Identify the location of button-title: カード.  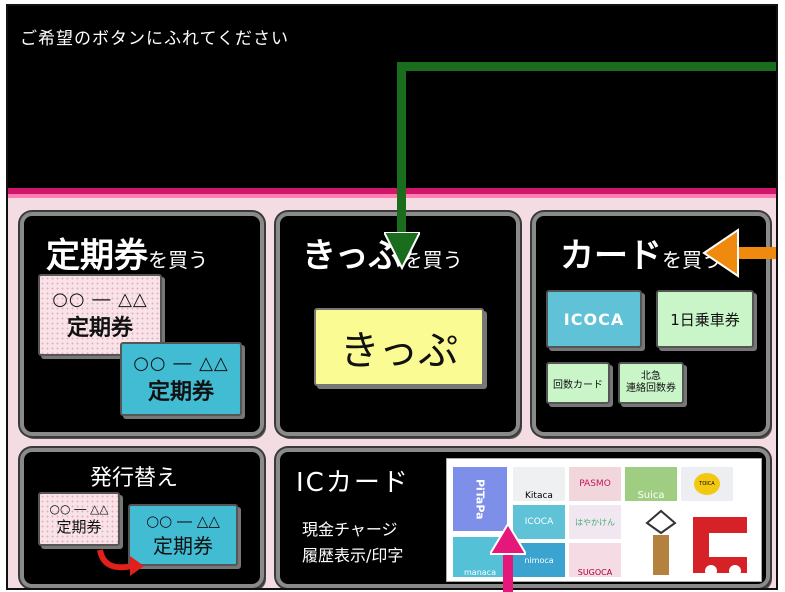
(611, 256).